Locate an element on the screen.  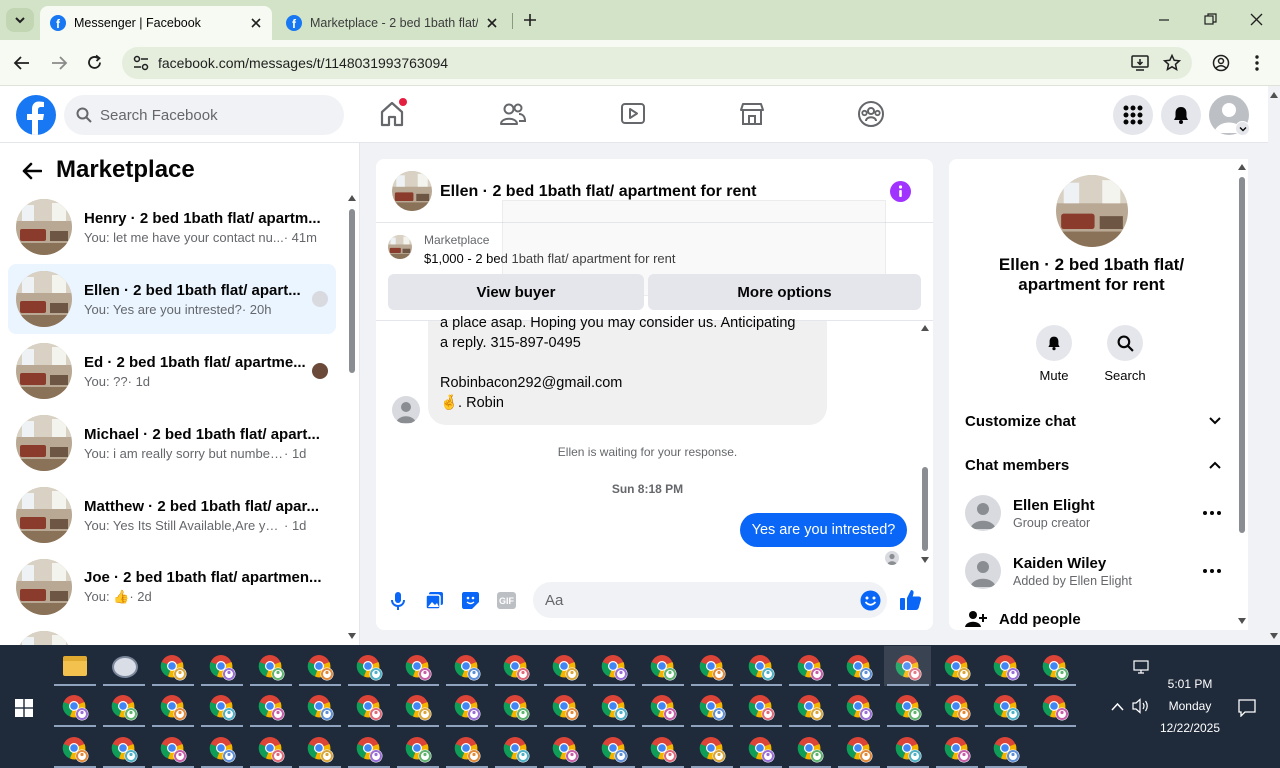
page-scrollbar is located at coordinates (1274, 365).